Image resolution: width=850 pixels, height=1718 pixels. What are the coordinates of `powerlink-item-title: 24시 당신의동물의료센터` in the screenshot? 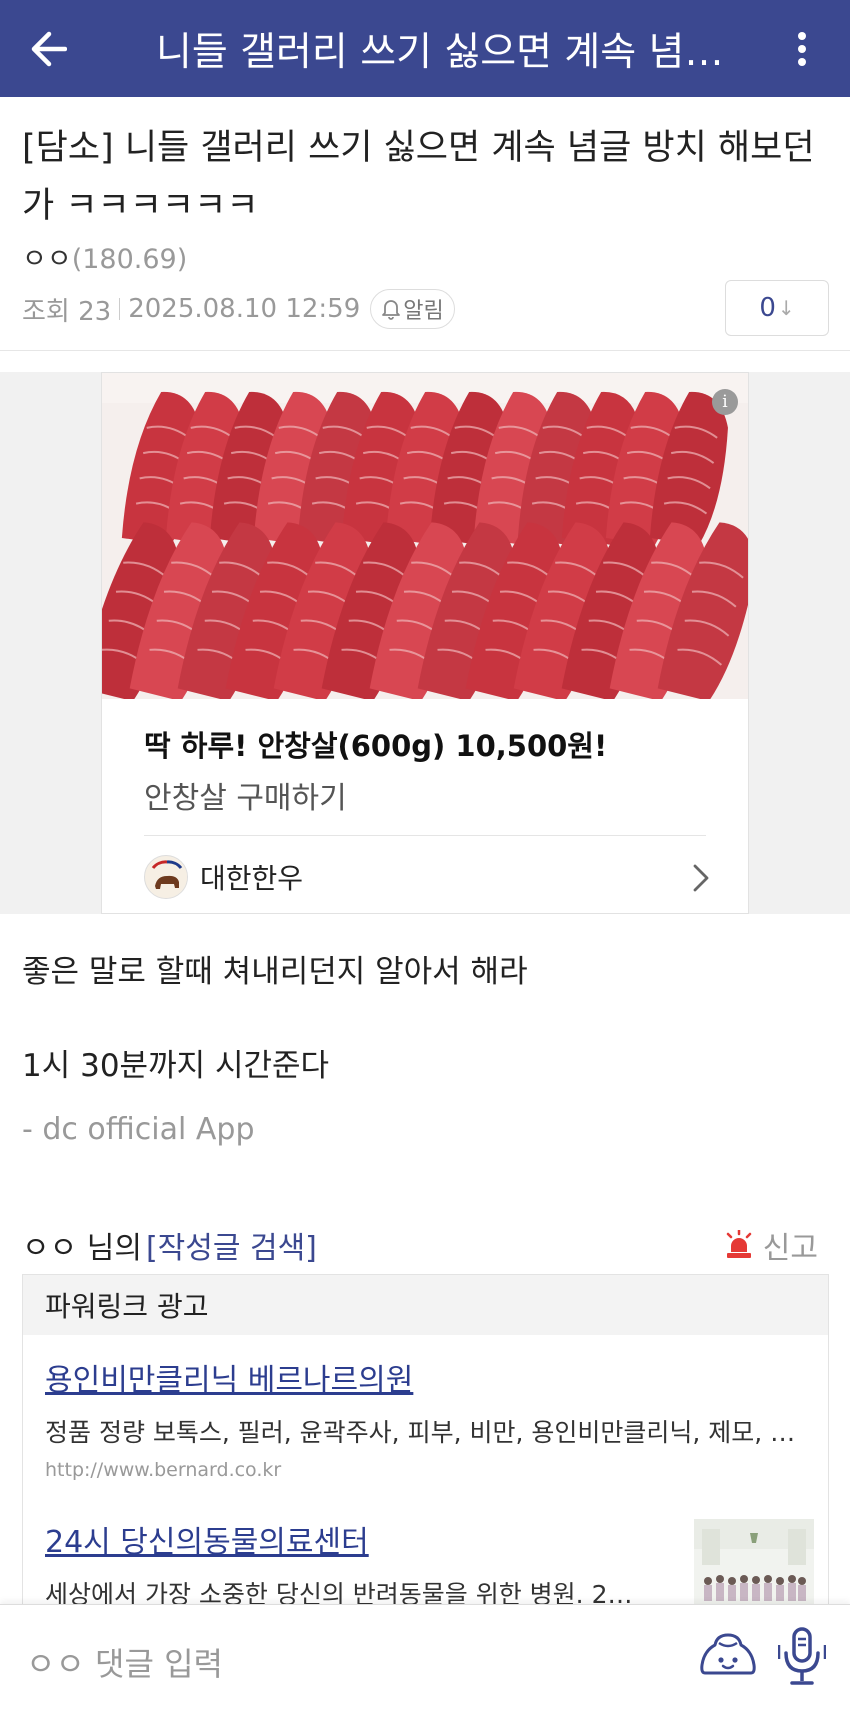 It's located at (345, 1539).